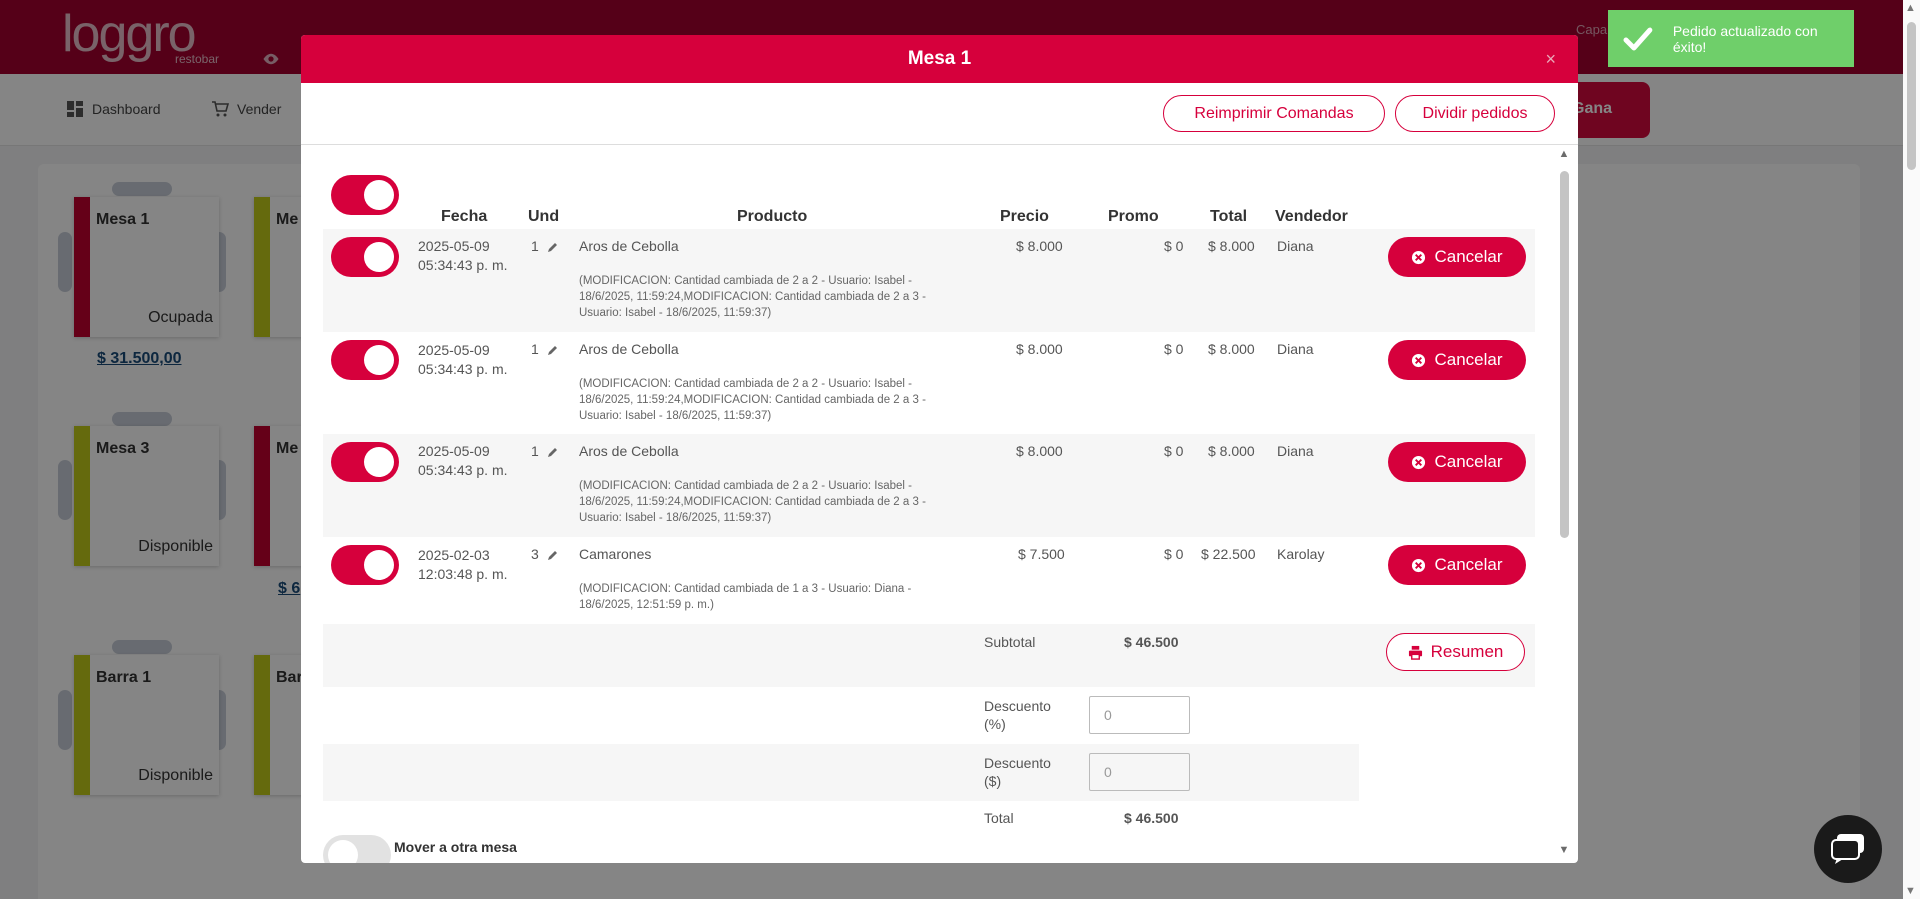  What do you see at coordinates (1229, 216) in the screenshot?
I see `col-total: Total` at bounding box center [1229, 216].